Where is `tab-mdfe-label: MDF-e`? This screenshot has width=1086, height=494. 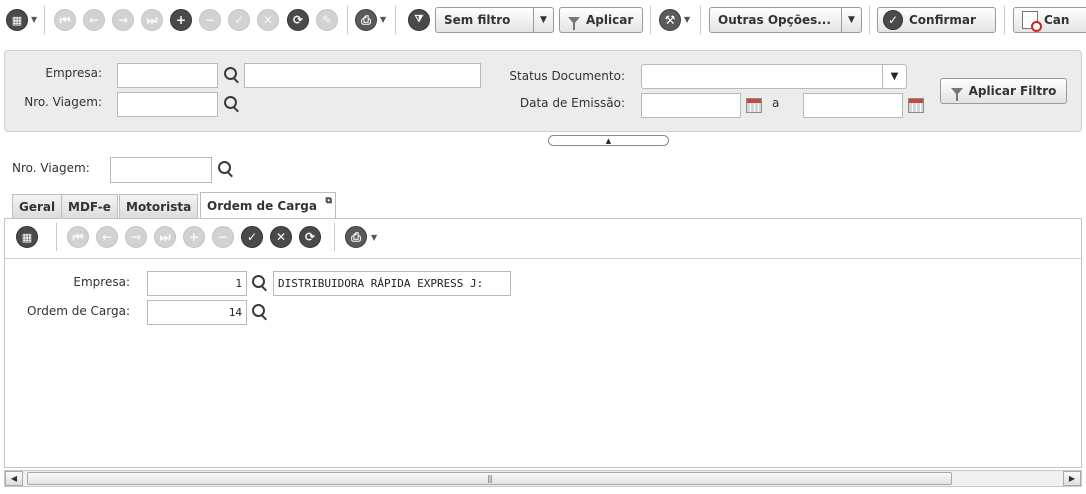
tab-mdfe-label: MDF-e is located at coordinates (89, 206).